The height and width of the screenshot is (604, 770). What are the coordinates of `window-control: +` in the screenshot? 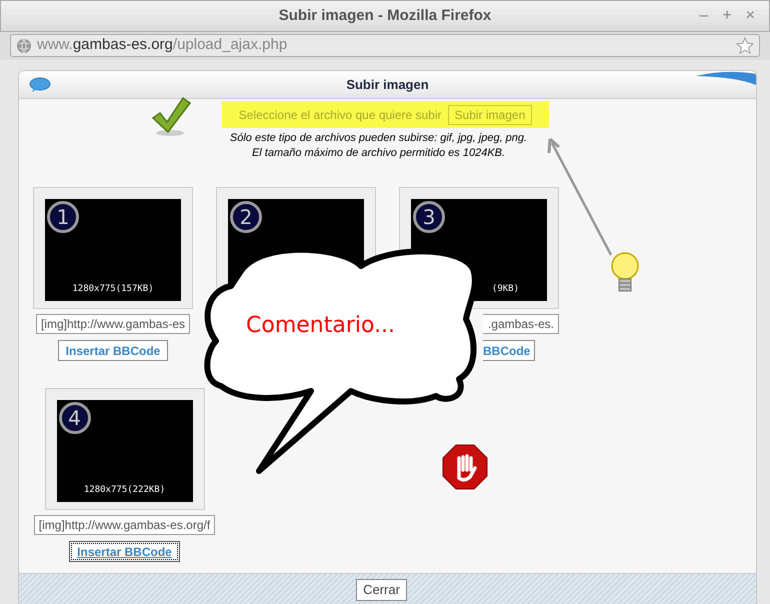 It's located at (727, 16).